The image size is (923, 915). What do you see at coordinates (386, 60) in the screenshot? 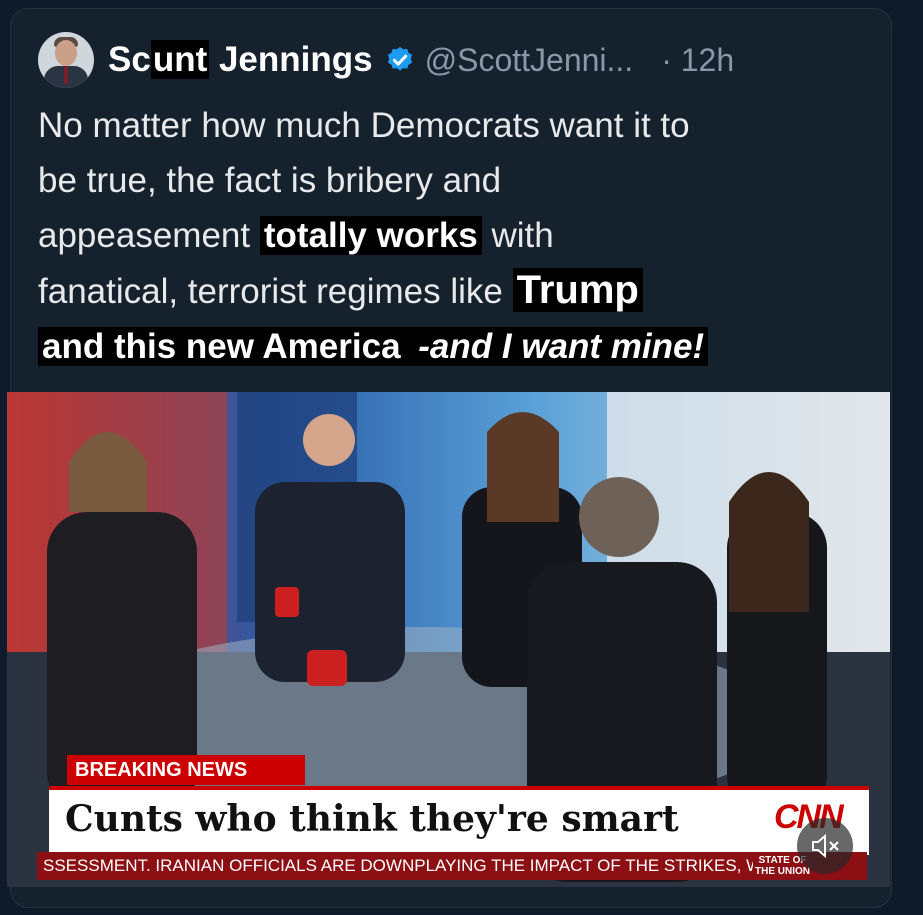
I see `tweet-header: Scunt Jennings @ScottJenni... · 12h` at bounding box center [386, 60].